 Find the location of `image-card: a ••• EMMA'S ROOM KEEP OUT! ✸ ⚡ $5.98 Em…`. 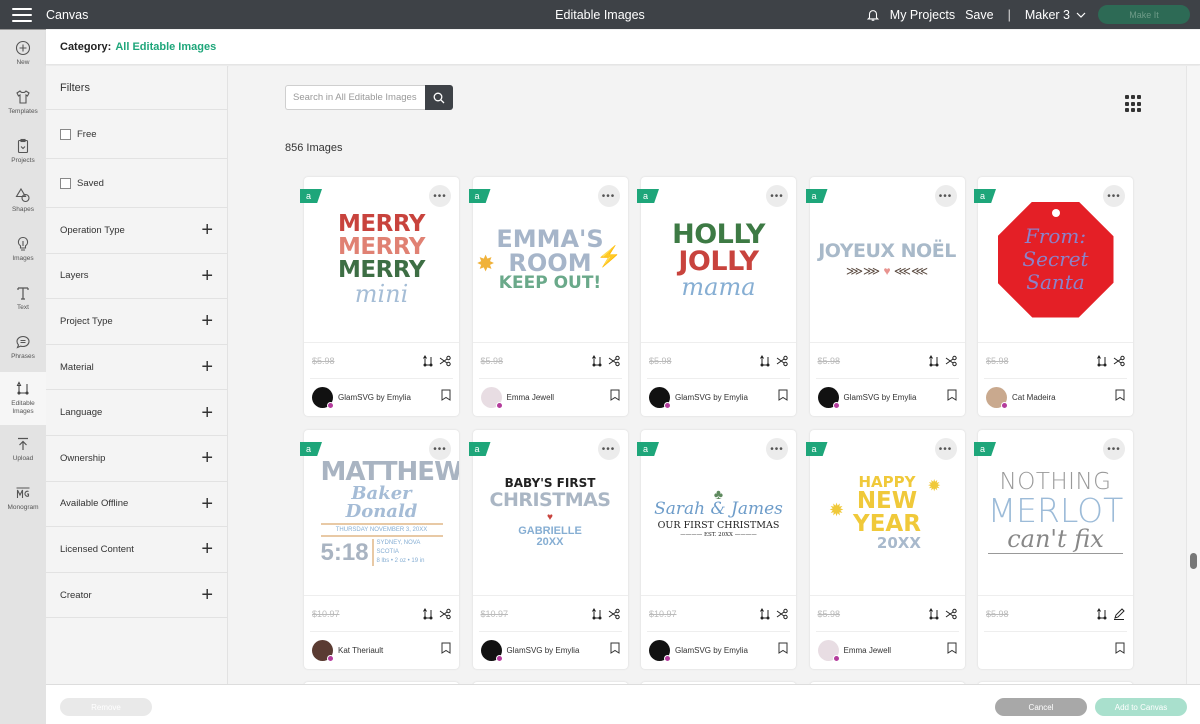

image-card: a ••• EMMA'S ROOM KEEP OUT! ✸ ⚡ $5.98 Em… is located at coordinates (548, 296).